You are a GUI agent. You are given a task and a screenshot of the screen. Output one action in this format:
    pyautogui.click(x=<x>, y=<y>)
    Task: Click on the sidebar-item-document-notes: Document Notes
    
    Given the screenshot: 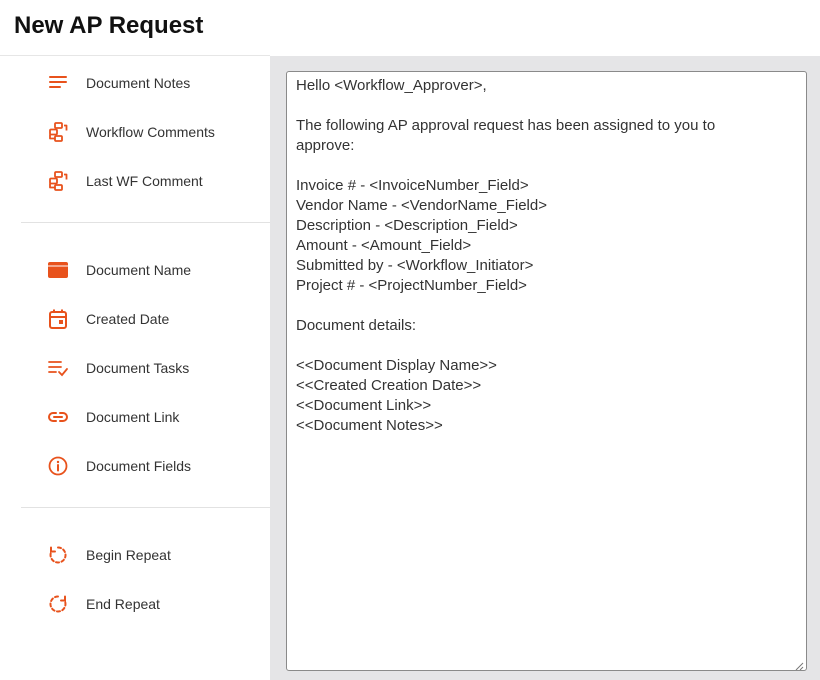 What is the action you would take?
    pyautogui.click(x=135, y=83)
    